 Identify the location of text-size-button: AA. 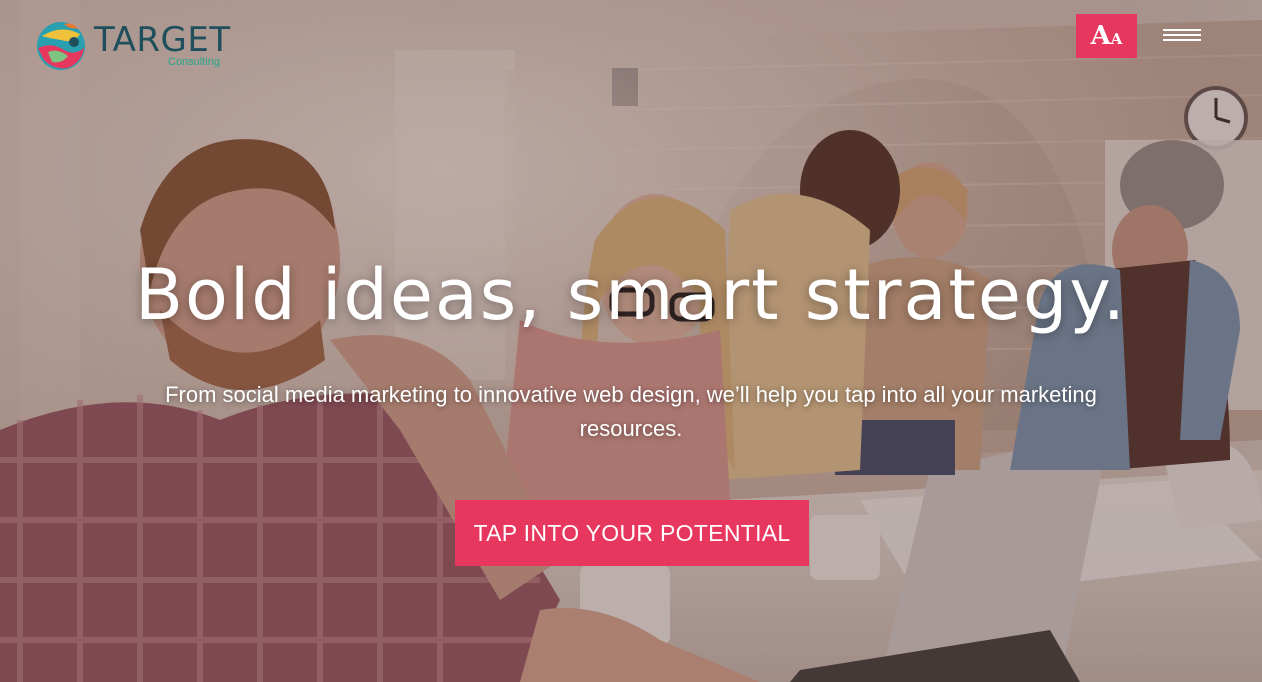
(1106, 36).